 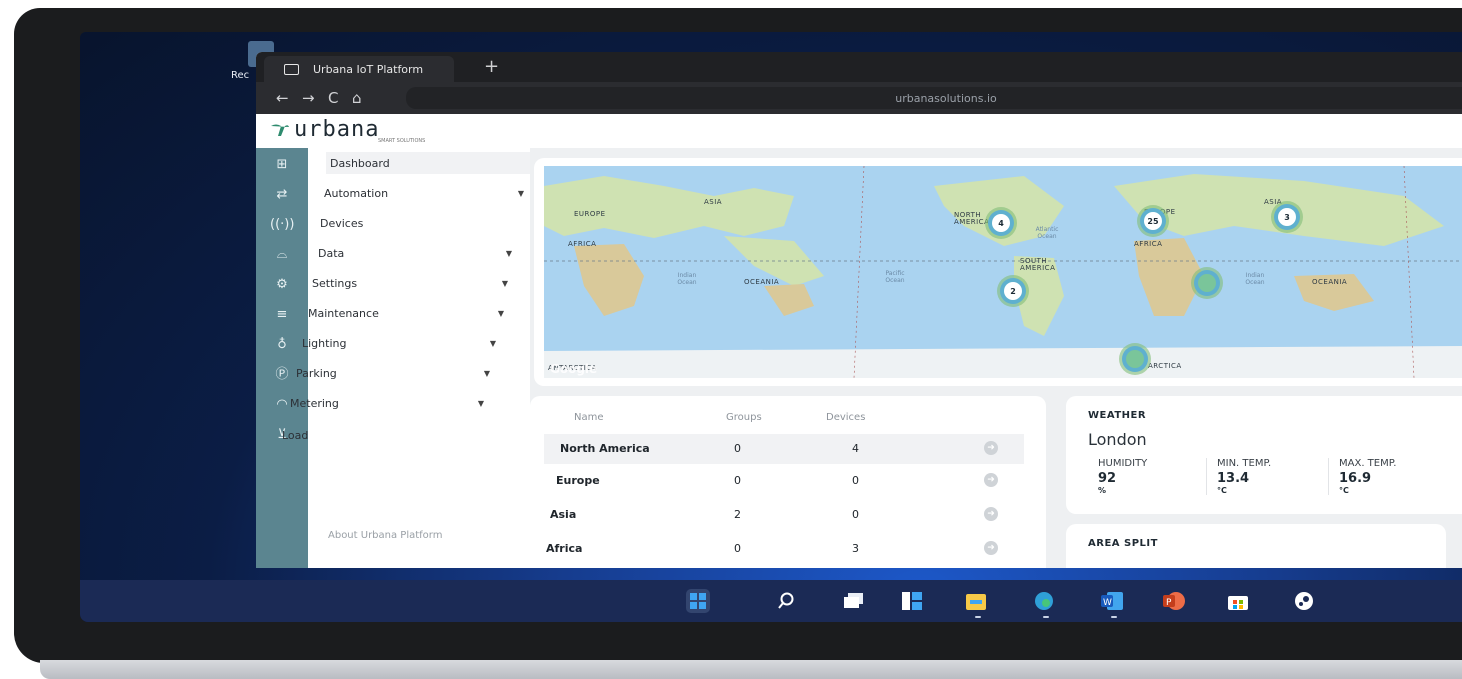 I want to click on min-temp-metric: MIN. TEMP. 13.4 °C, so click(x=1266, y=476).